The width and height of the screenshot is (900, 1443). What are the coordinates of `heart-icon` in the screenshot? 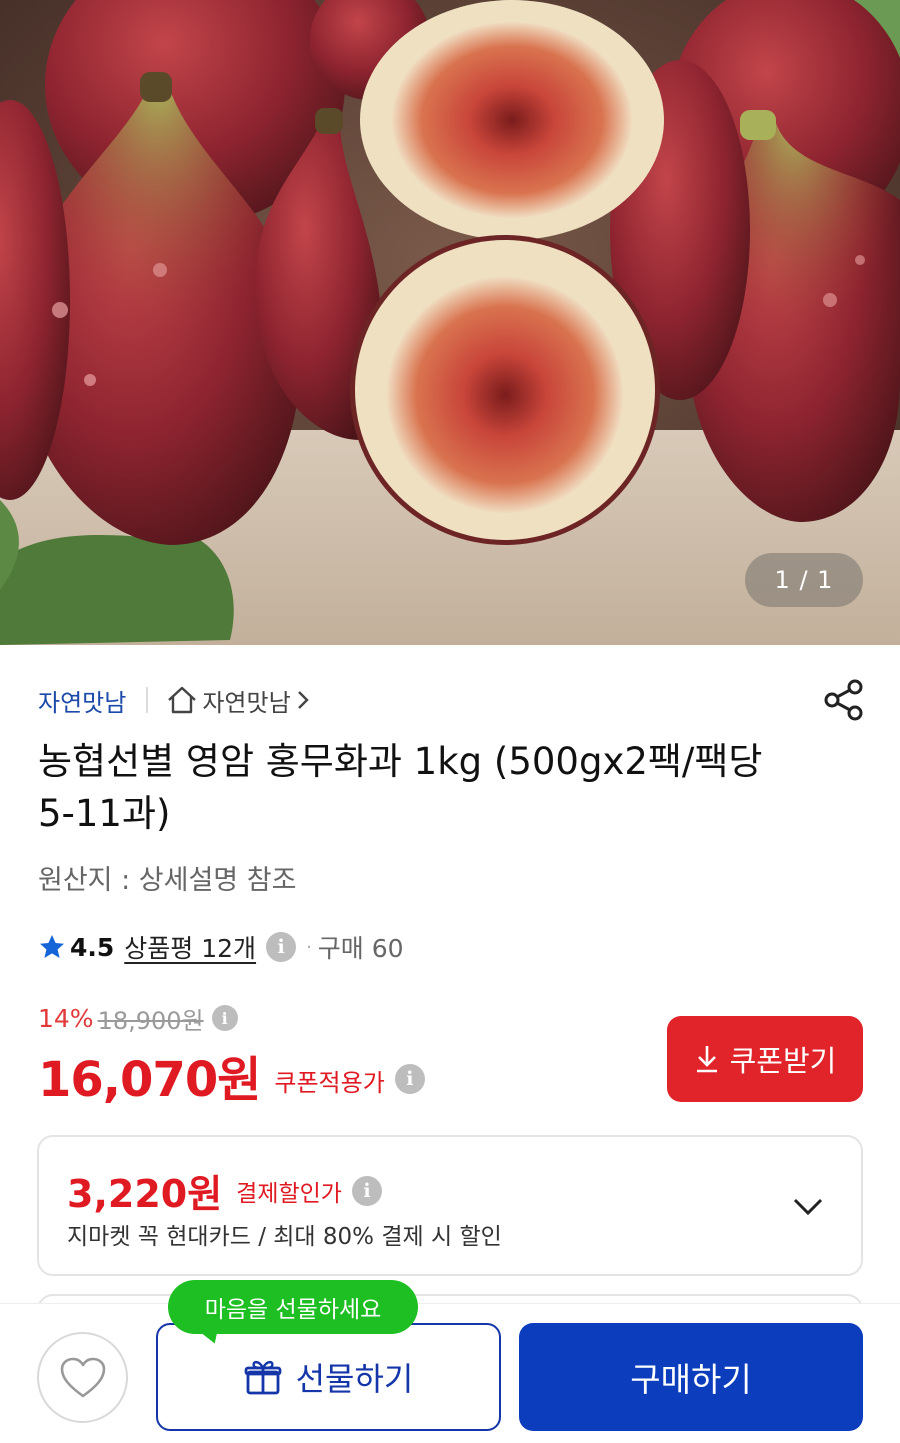 It's located at (82, 1377).